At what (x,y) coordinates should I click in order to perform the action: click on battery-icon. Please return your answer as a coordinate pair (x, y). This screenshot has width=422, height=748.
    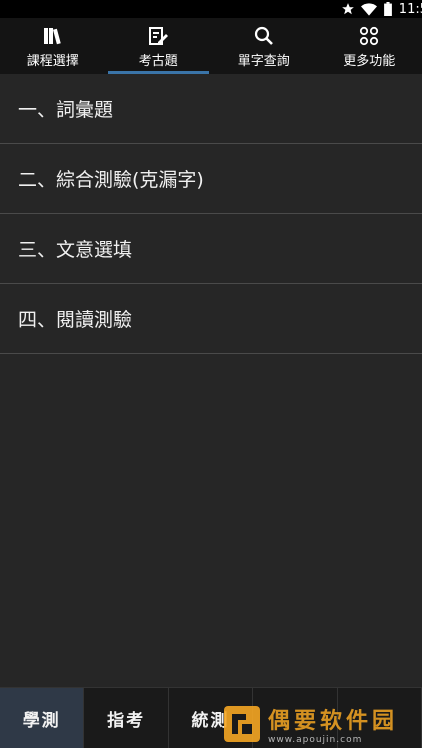
    Looking at the image, I should click on (388, 9).